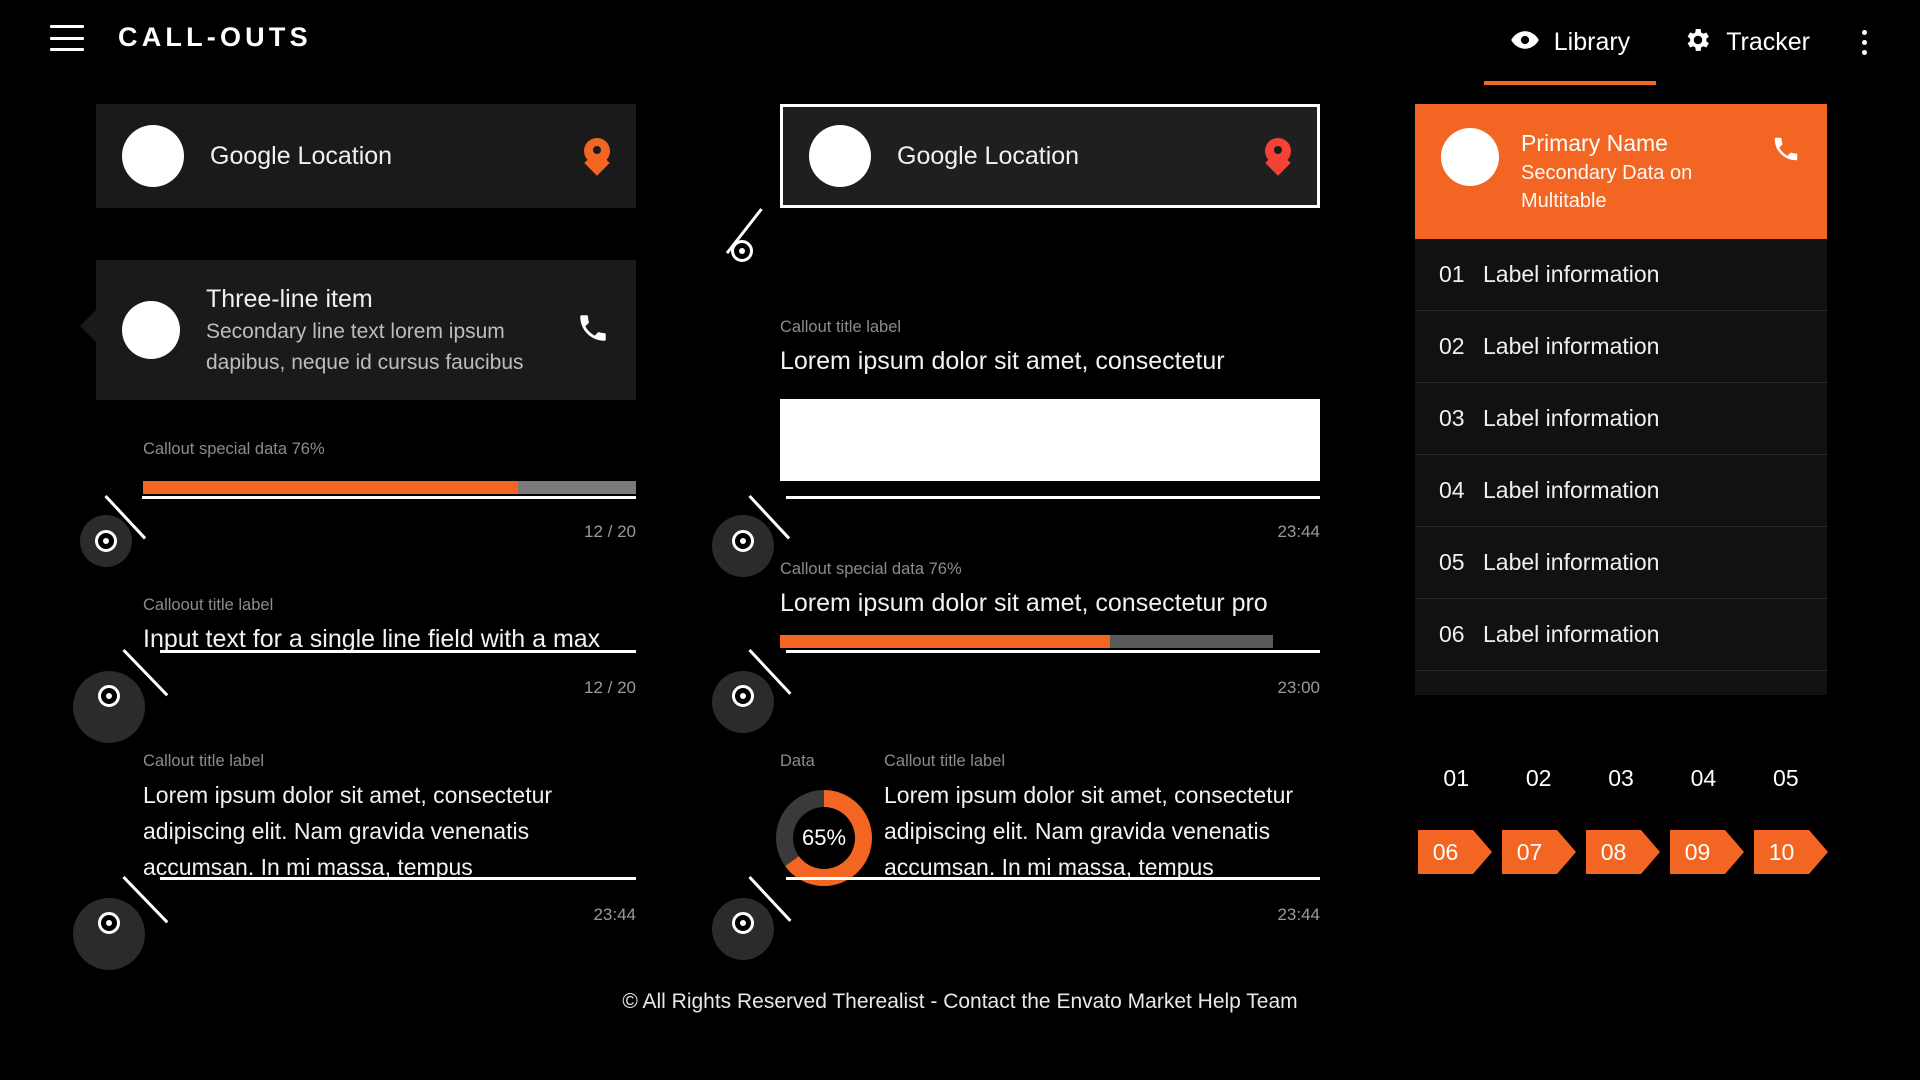  Describe the element at coordinates (1455, 852) in the screenshot. I see `tag-chip: 06` at that location.